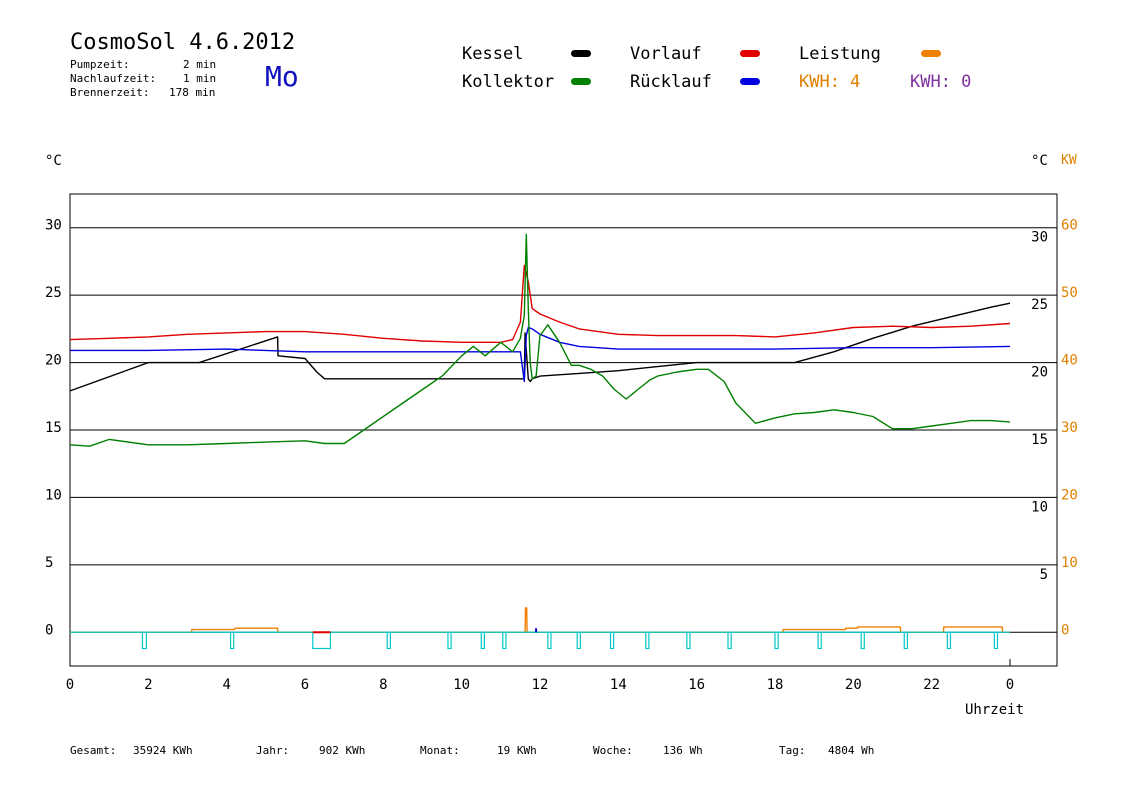 The width and height of the screenshot is (1148, 812). I want to click on x-tick-0: 0, so click(70, 685).